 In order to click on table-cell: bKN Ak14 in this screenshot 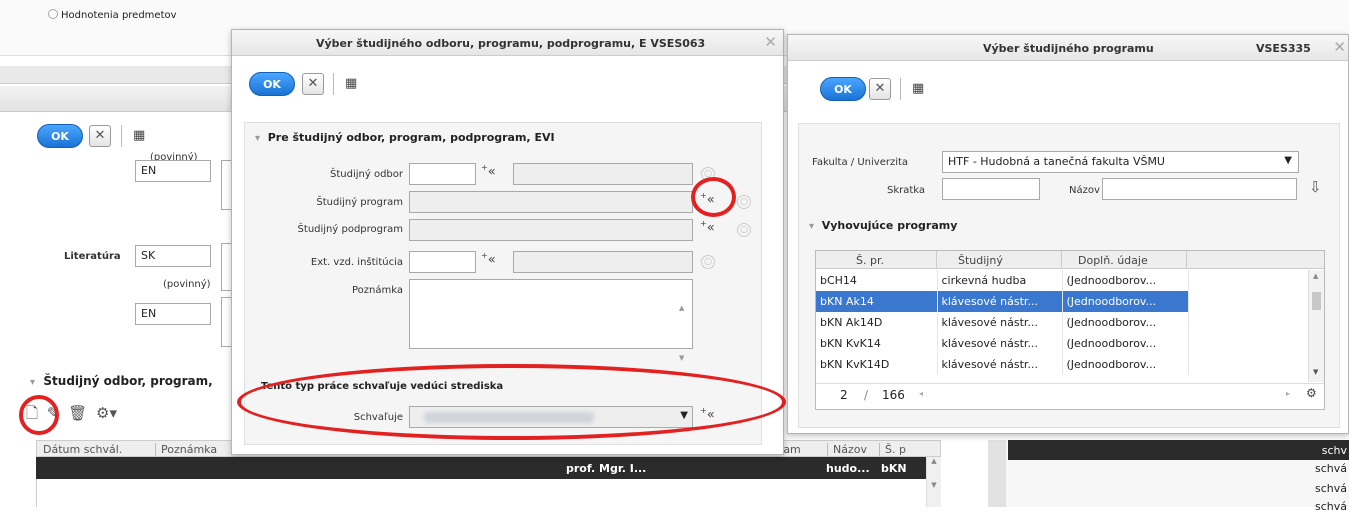, I will do `click(877, 301)`.